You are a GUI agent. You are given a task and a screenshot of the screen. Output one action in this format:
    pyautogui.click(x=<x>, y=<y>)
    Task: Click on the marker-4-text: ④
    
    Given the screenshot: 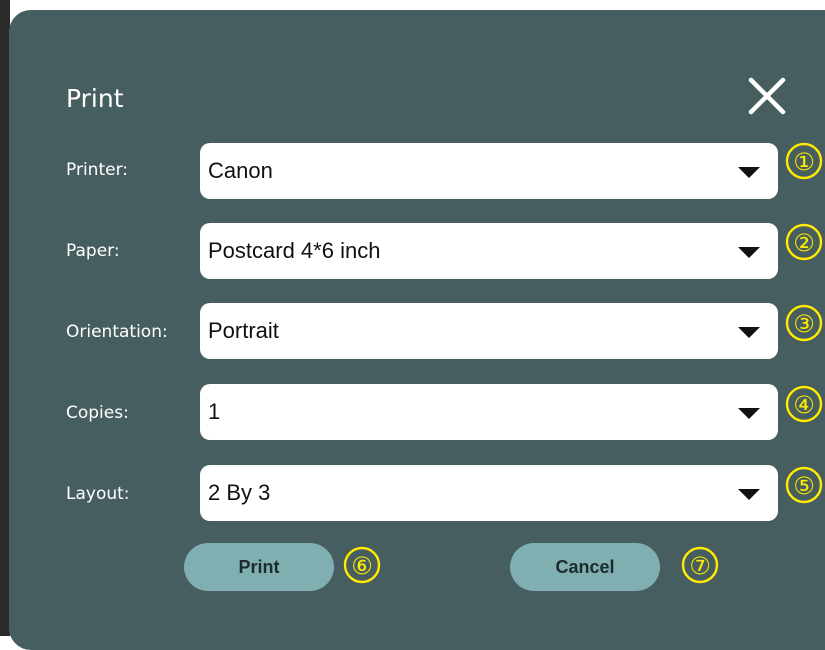 What is the action you would take?
    pyautogui.click(x=804, y=405)
    